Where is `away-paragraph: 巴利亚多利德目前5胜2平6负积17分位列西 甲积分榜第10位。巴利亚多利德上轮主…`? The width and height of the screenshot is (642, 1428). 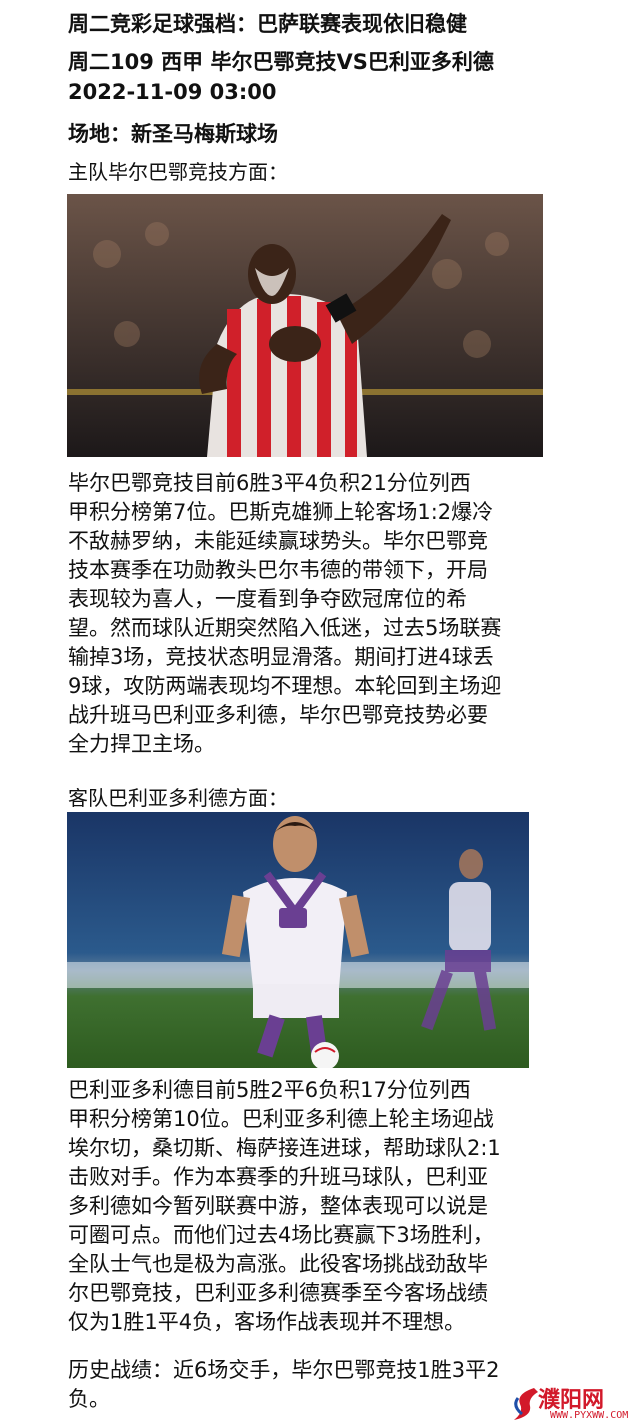
away-paragraph: 巴利亚多利德目前5胜2平6负积17分位列西 甲积分榜第10位。巴利亚多利德上轮主… is located at coordinates (328, 1206).